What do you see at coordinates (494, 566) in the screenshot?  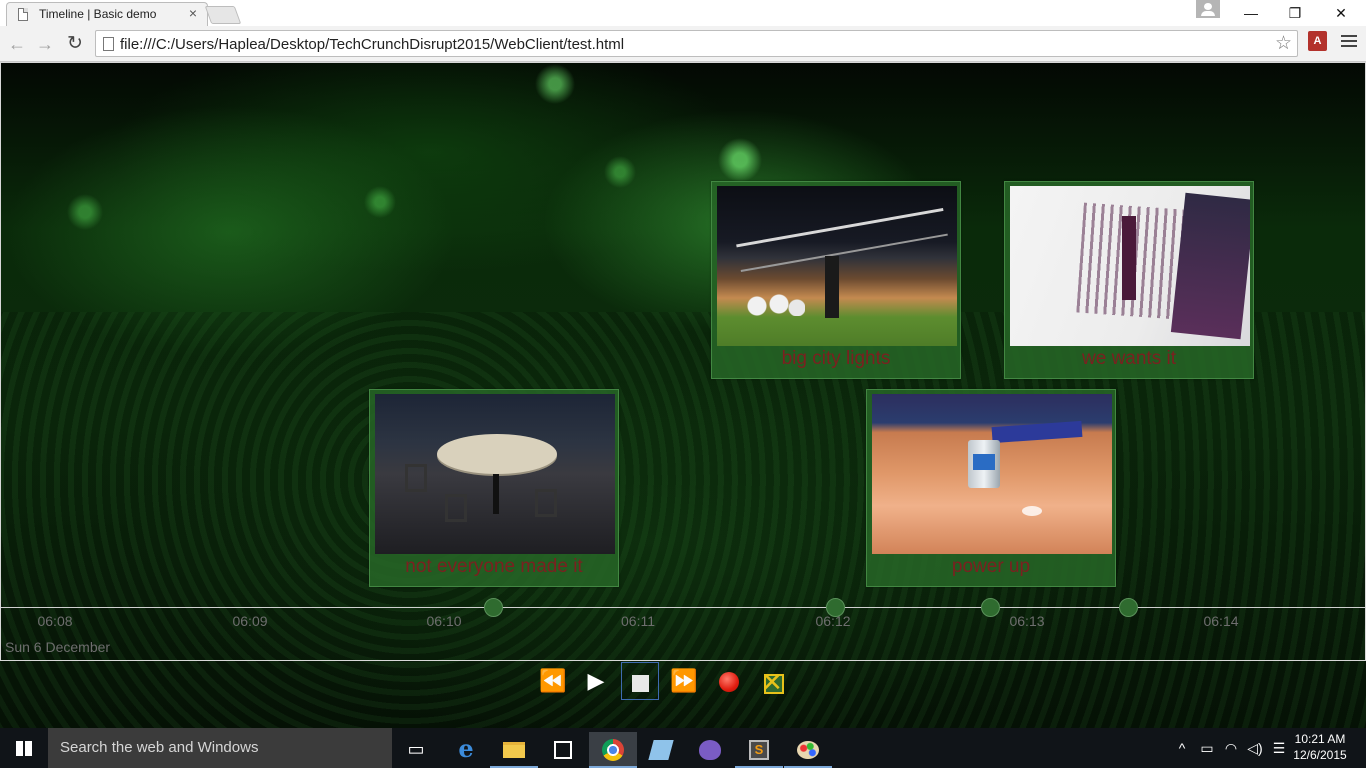 I see `event-caption: not everyone made it` at bounding box center [494, 566].